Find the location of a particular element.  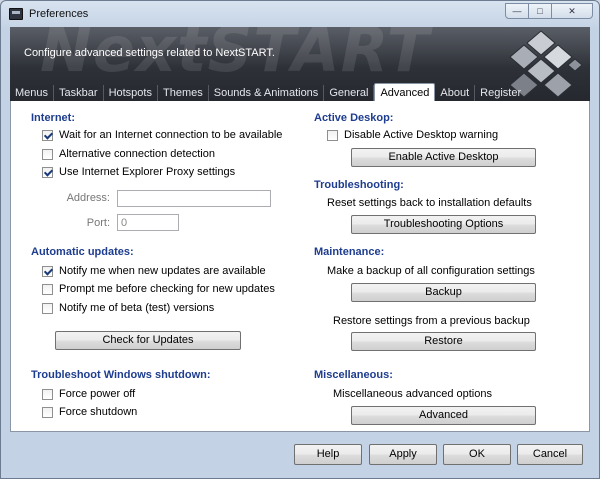

apply-button: Apply is located at coordinates (403, 454).